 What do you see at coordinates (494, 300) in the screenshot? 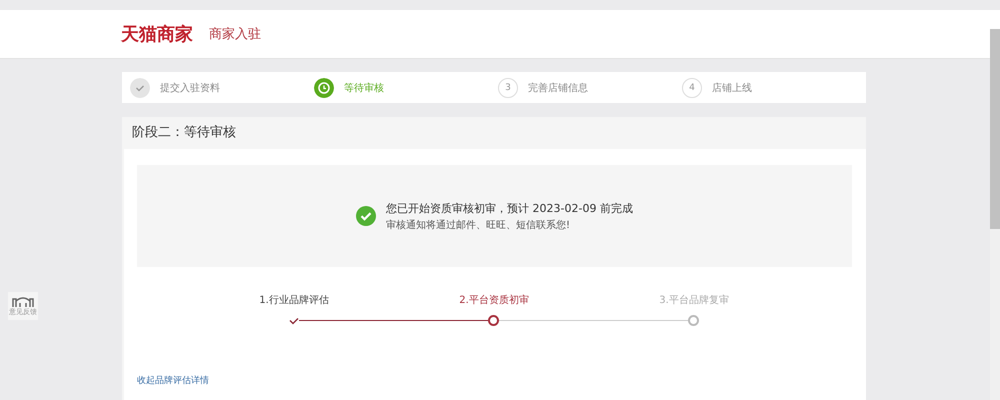
I see `substep-label: 2.平台资质初审` at bounding box center [494, 300].